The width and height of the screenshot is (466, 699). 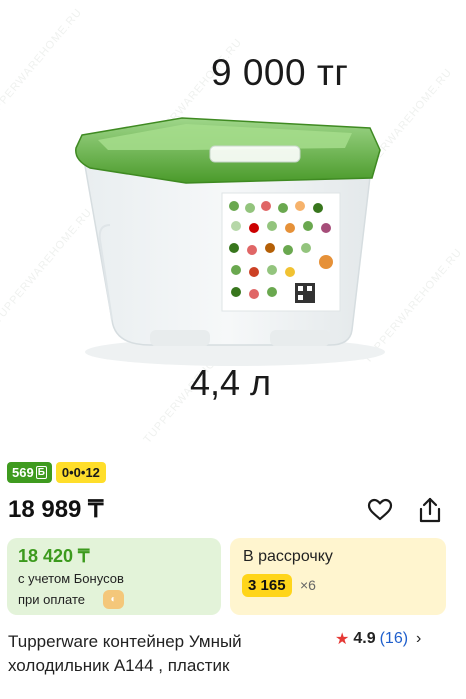 What do you see at coordinates (419, 638) in the screenshot?
I see `chevron-right-icon: ›` at bounding box center [419, 638].